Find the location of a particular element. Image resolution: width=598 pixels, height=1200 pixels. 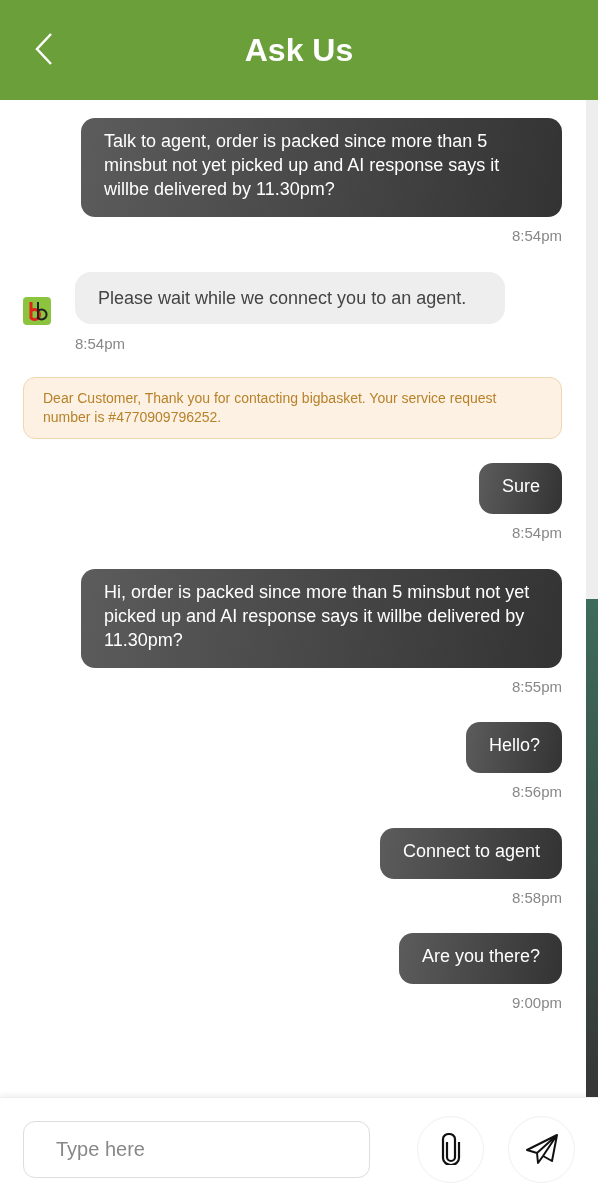

back-button is located at coordinates (44, 49).